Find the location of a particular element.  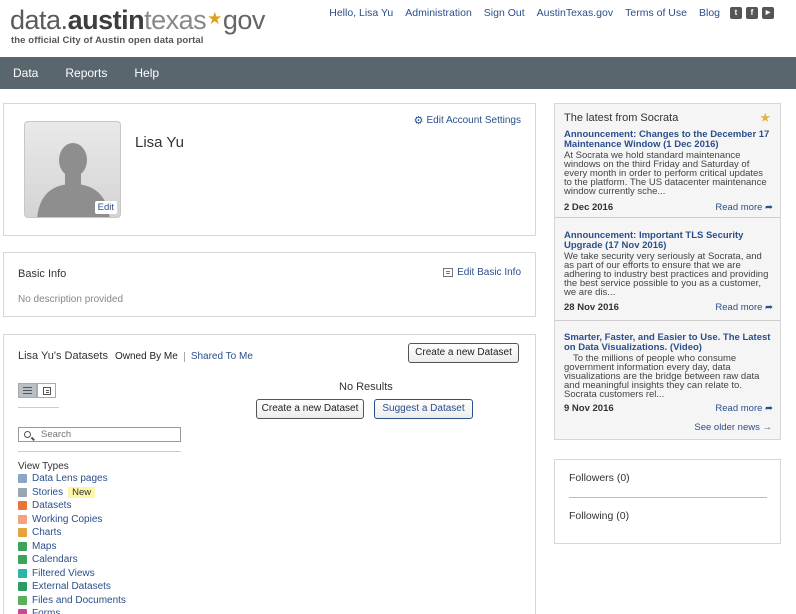

view-type-working-copies: Working Copies is located at coordinates (72, 520).